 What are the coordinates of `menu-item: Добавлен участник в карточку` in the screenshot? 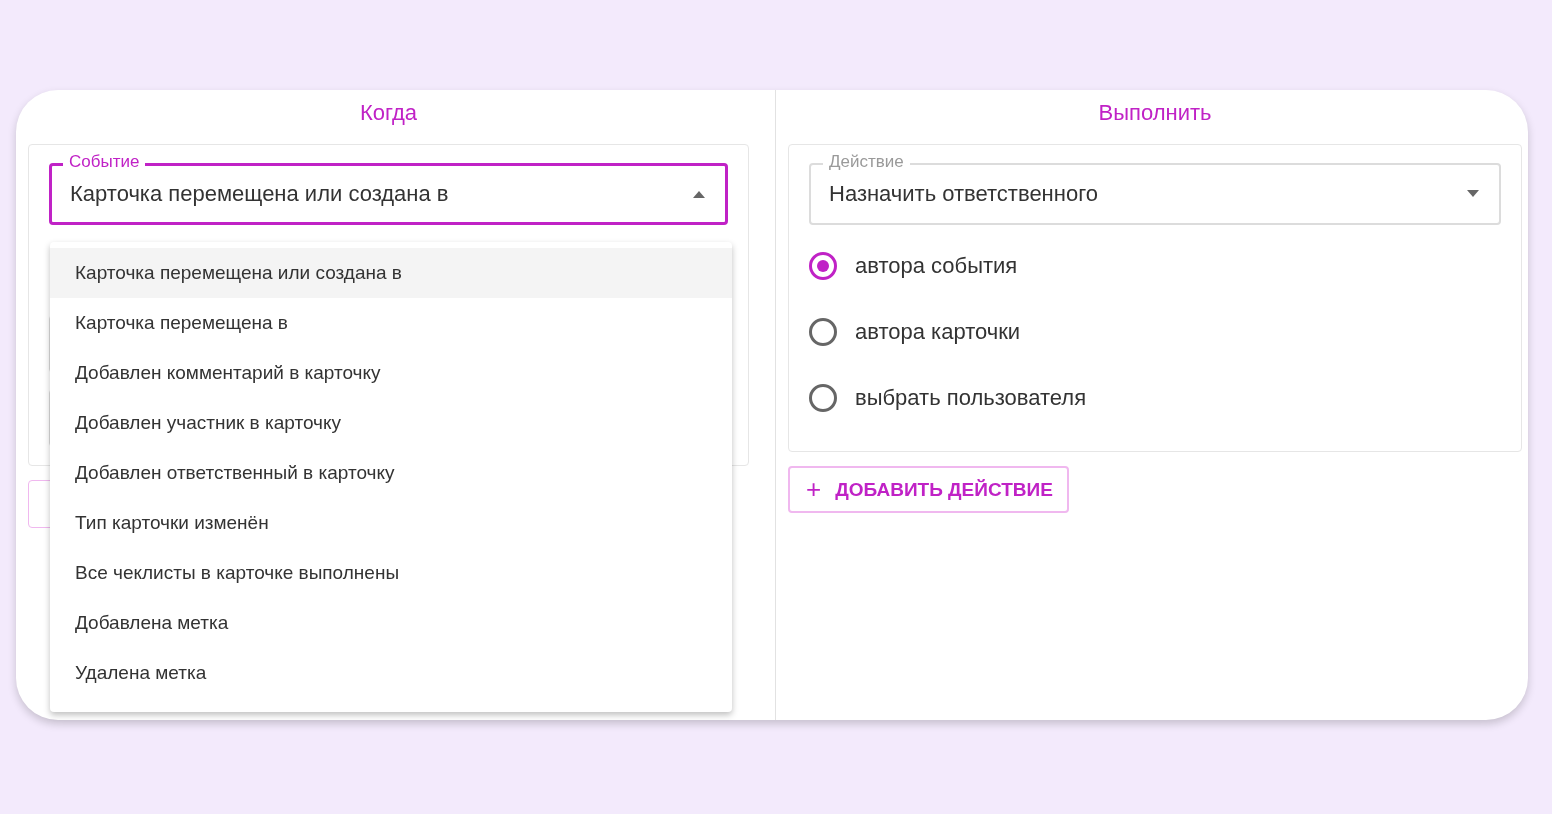 It's located at (391, 423).